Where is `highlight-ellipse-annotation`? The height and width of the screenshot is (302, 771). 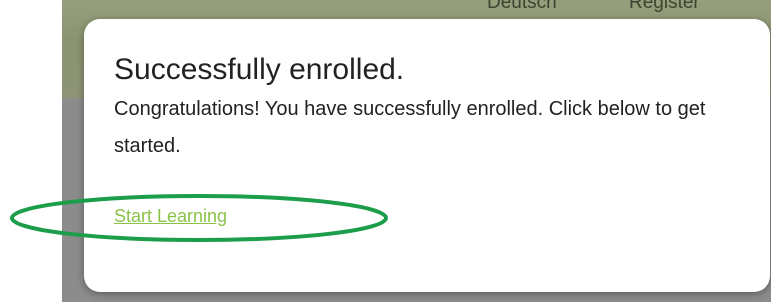
highlight-ellipse-annotation is located at coordinates (199, 218).